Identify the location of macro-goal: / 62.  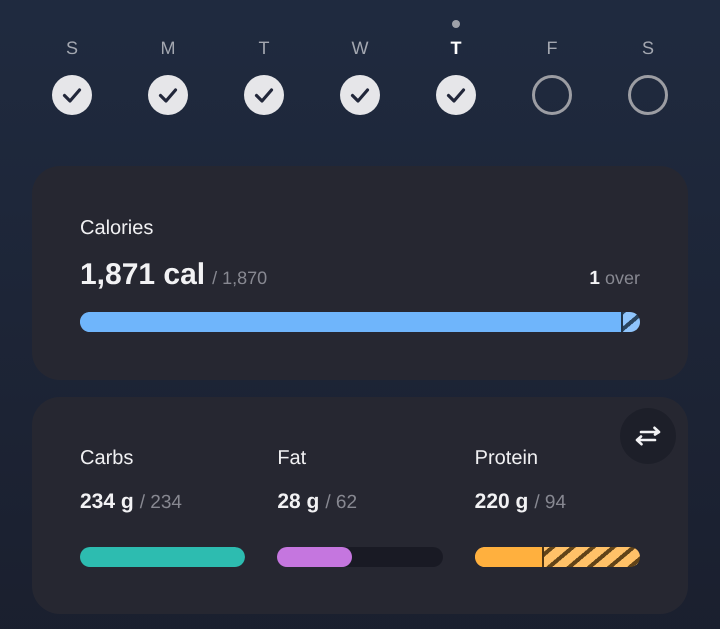
(341, 503).